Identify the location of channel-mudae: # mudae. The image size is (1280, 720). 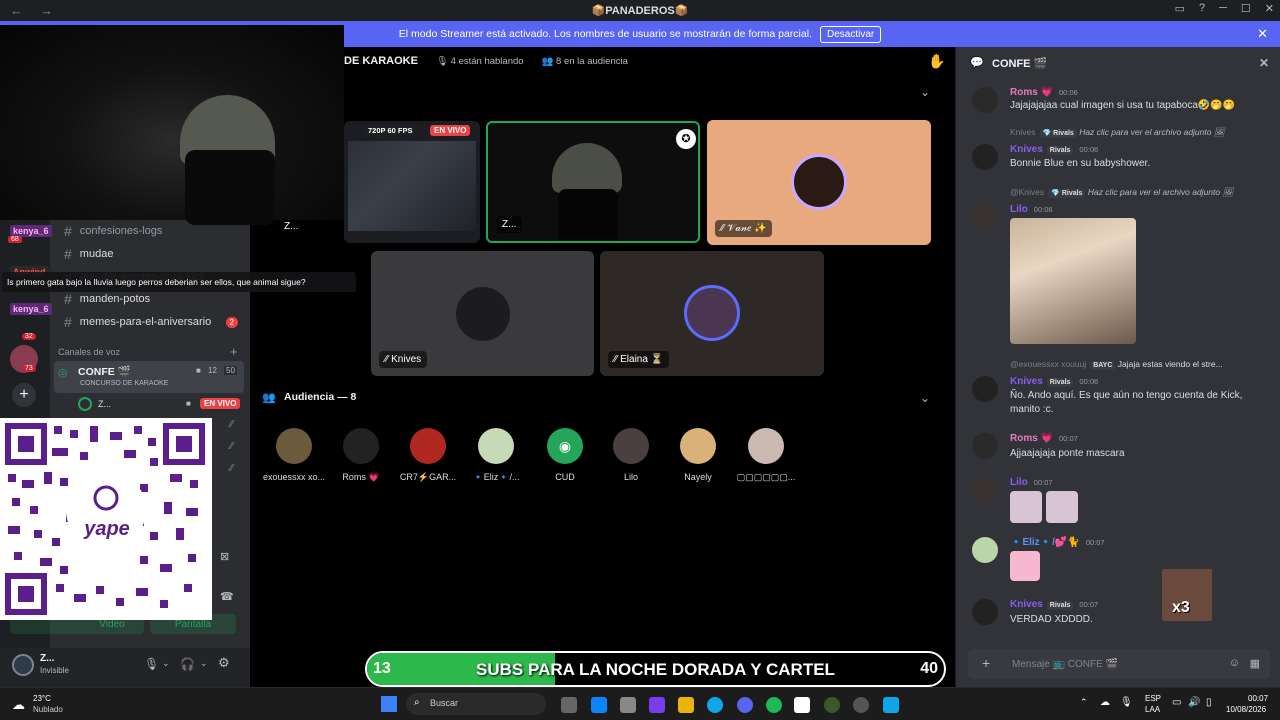
(153, 254).